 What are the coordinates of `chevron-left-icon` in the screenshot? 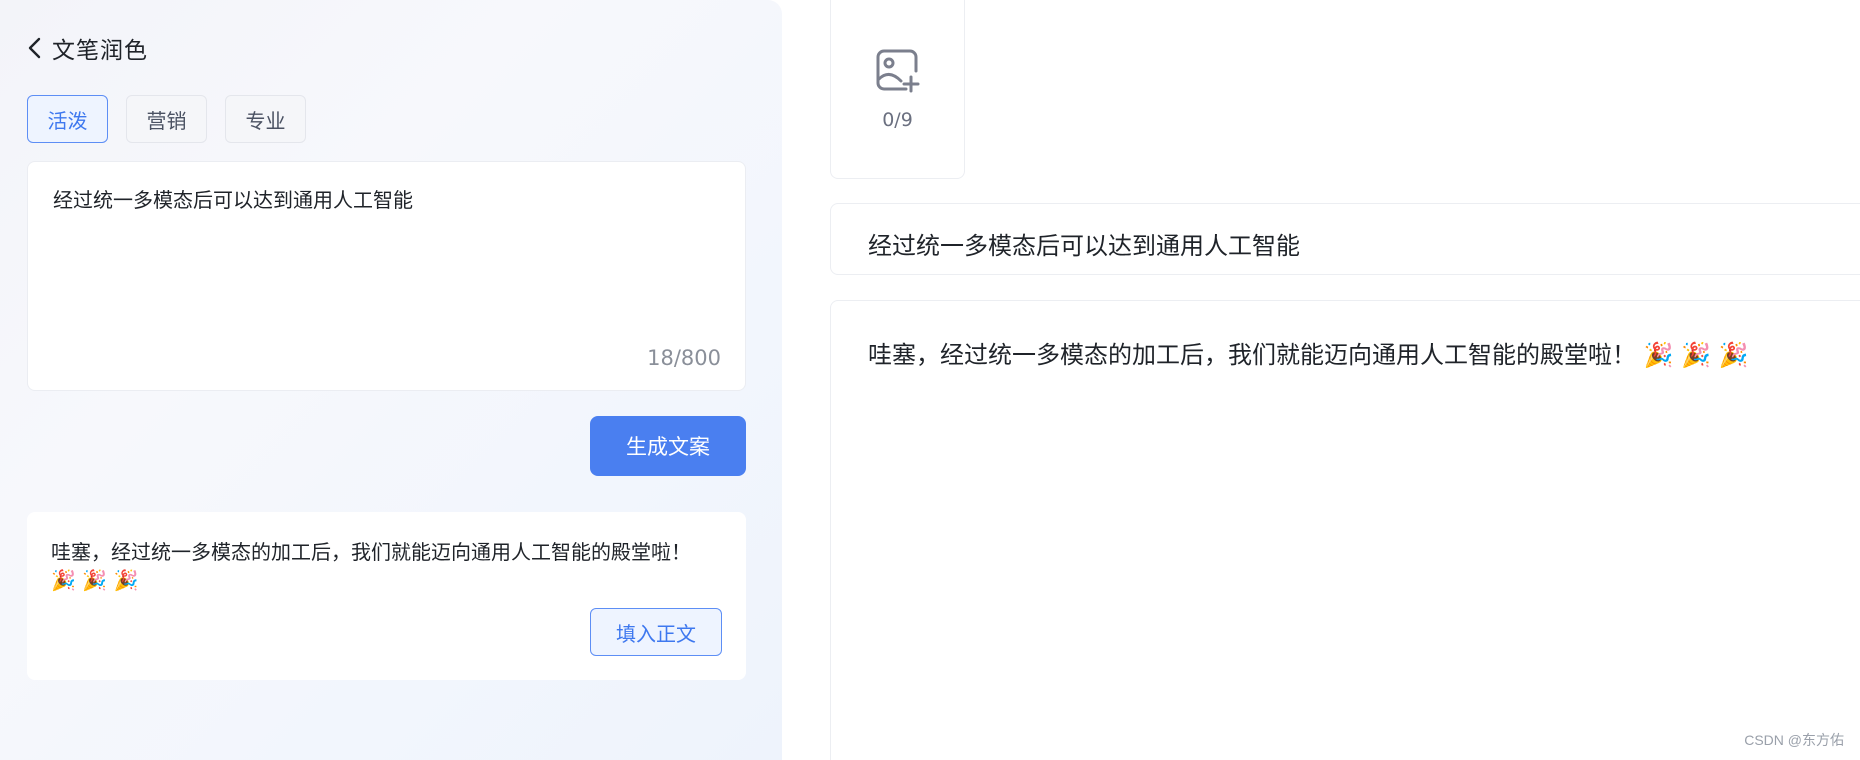 It's located at (34, 48).